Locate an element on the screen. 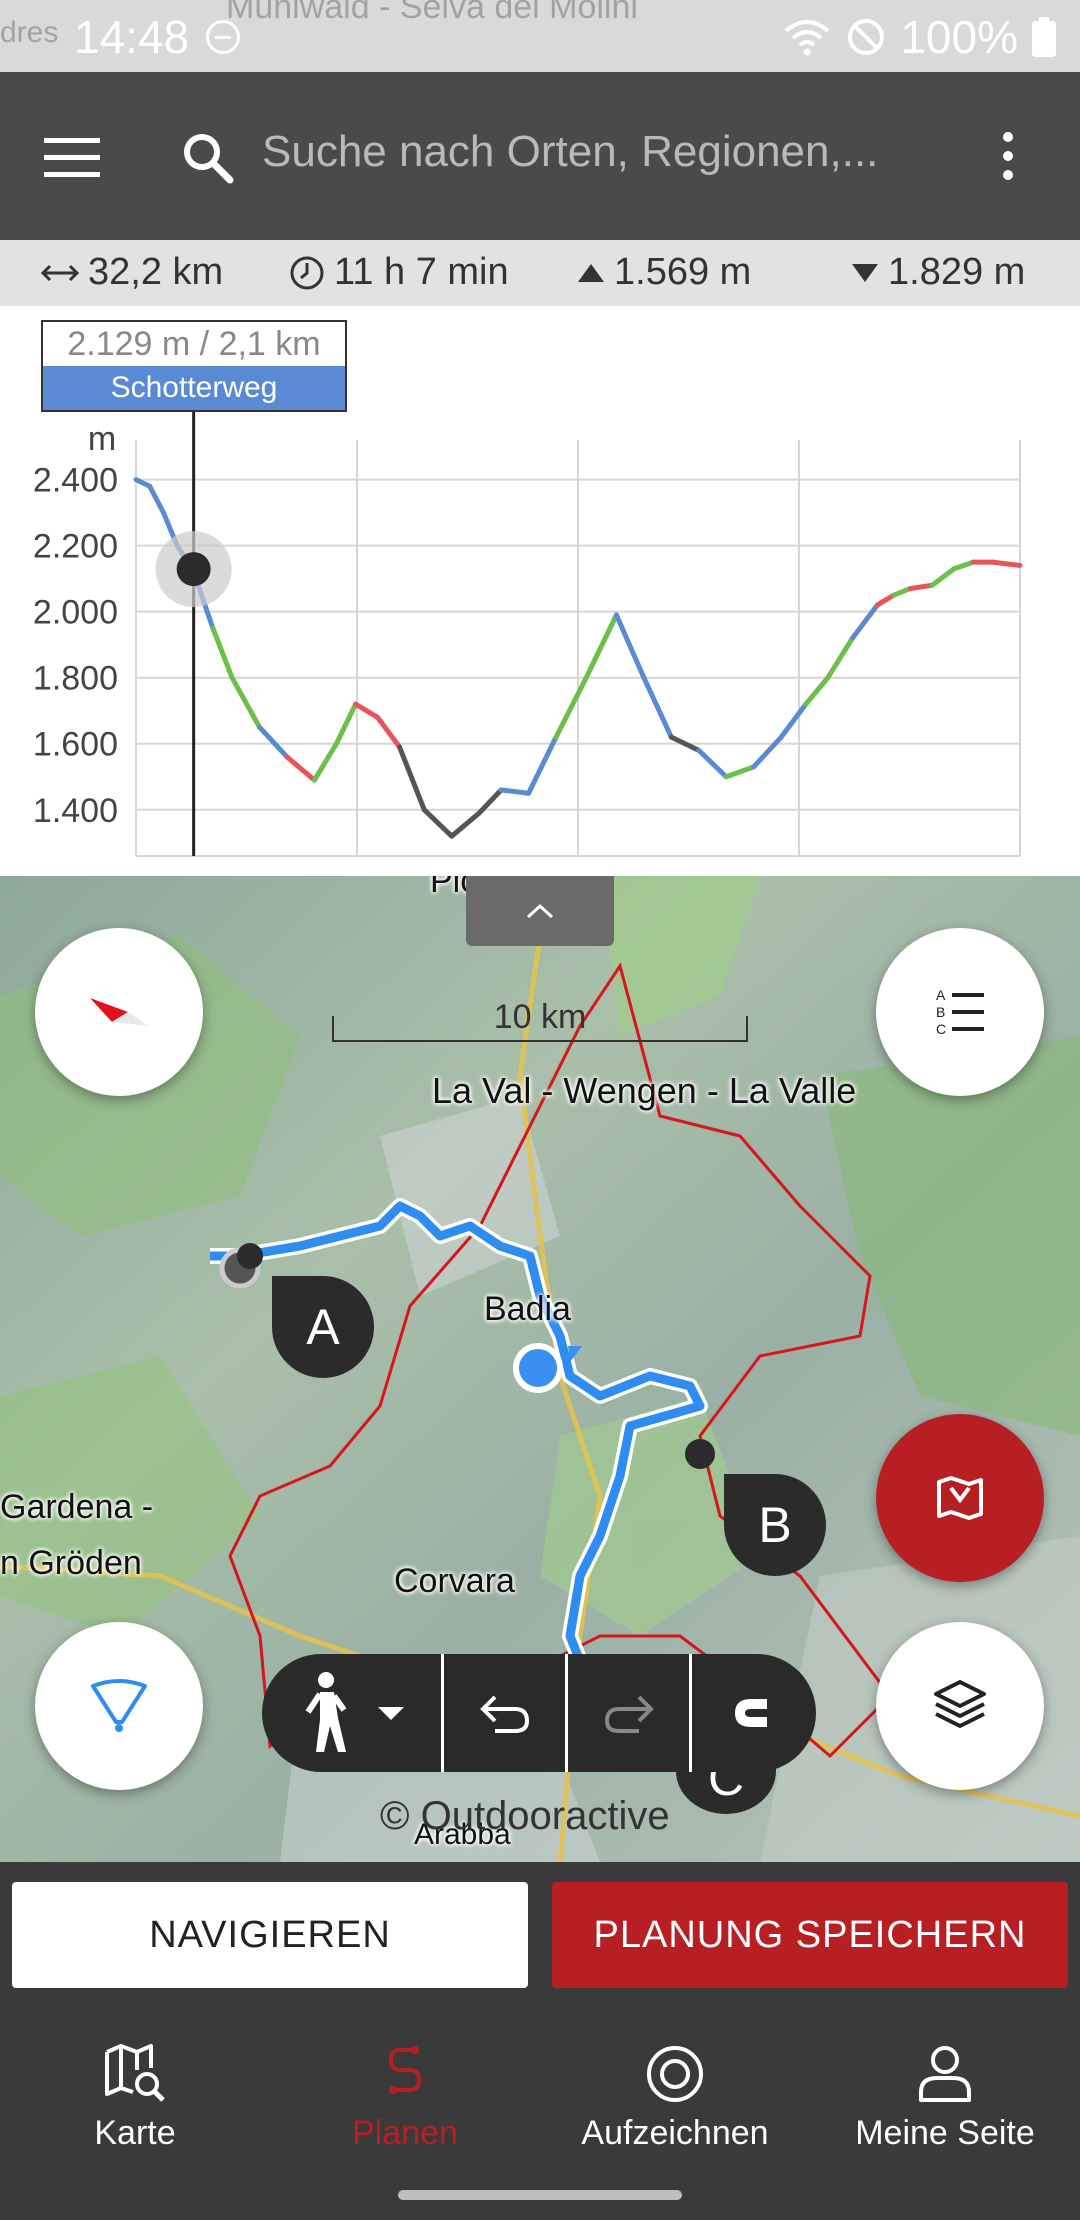 The width and height of the screenshot is (1080, 2220). status-bar-map-text: Muhlwald - Selva dei Molini is located at coordinates (432, 13).